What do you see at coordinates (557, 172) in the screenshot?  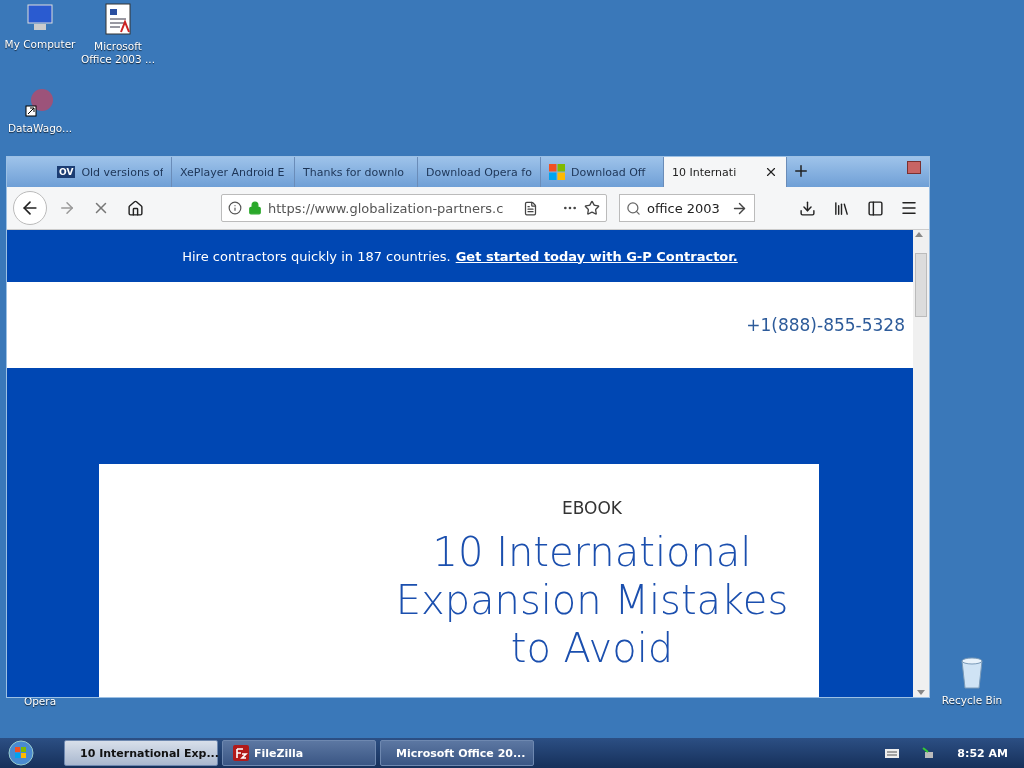 I see `windows-logo-icon` at bounding box center [557, 172].